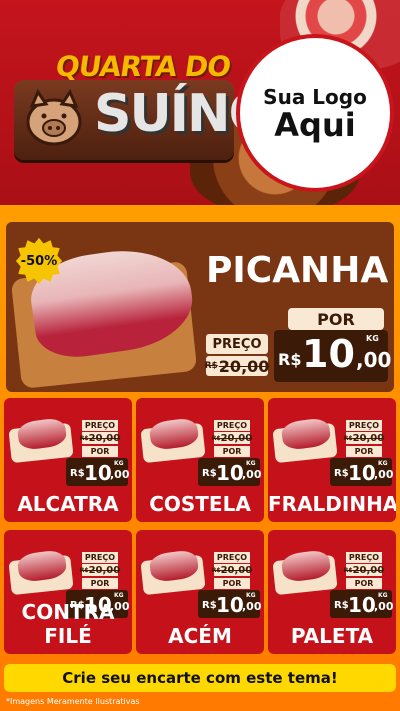 The width and height of the screenshot is (400, 711). I want to click on product-name: FRALDINHA, so click(332, 504).